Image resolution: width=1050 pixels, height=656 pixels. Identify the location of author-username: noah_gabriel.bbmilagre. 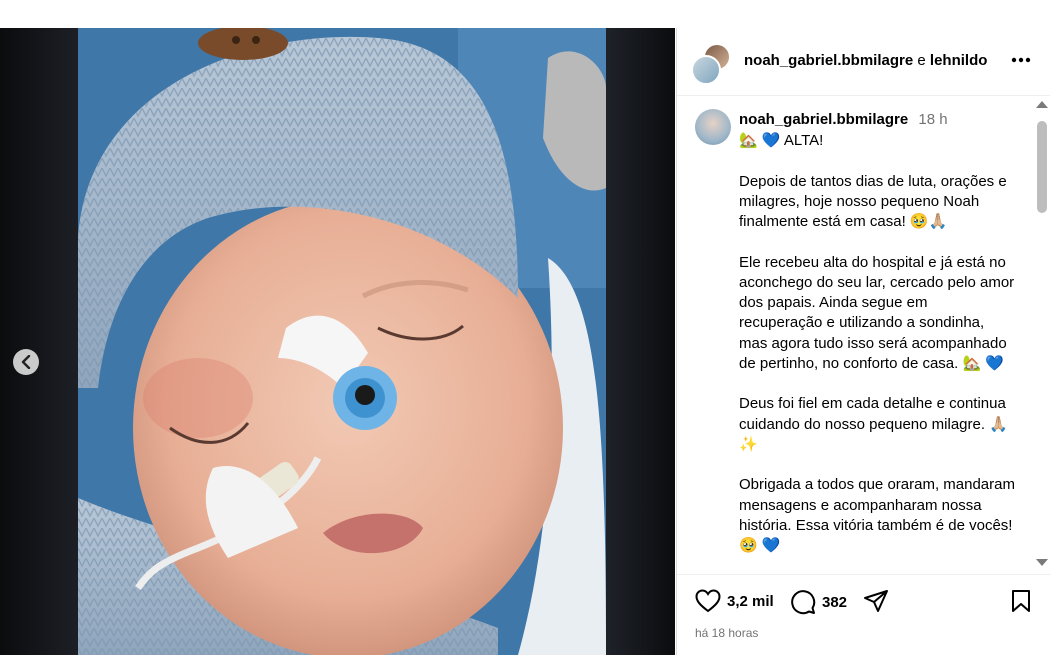
(828, 60).